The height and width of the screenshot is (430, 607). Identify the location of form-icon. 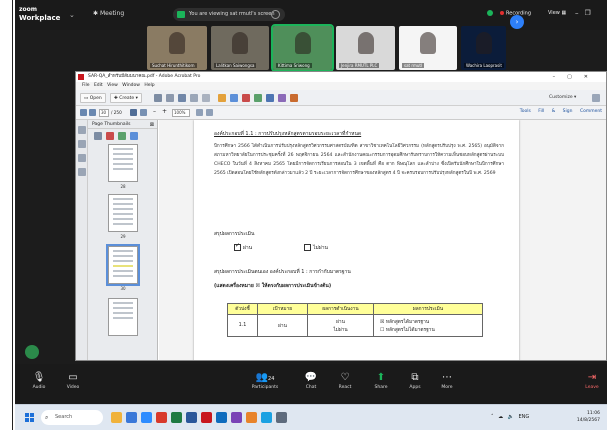
(270, 98).